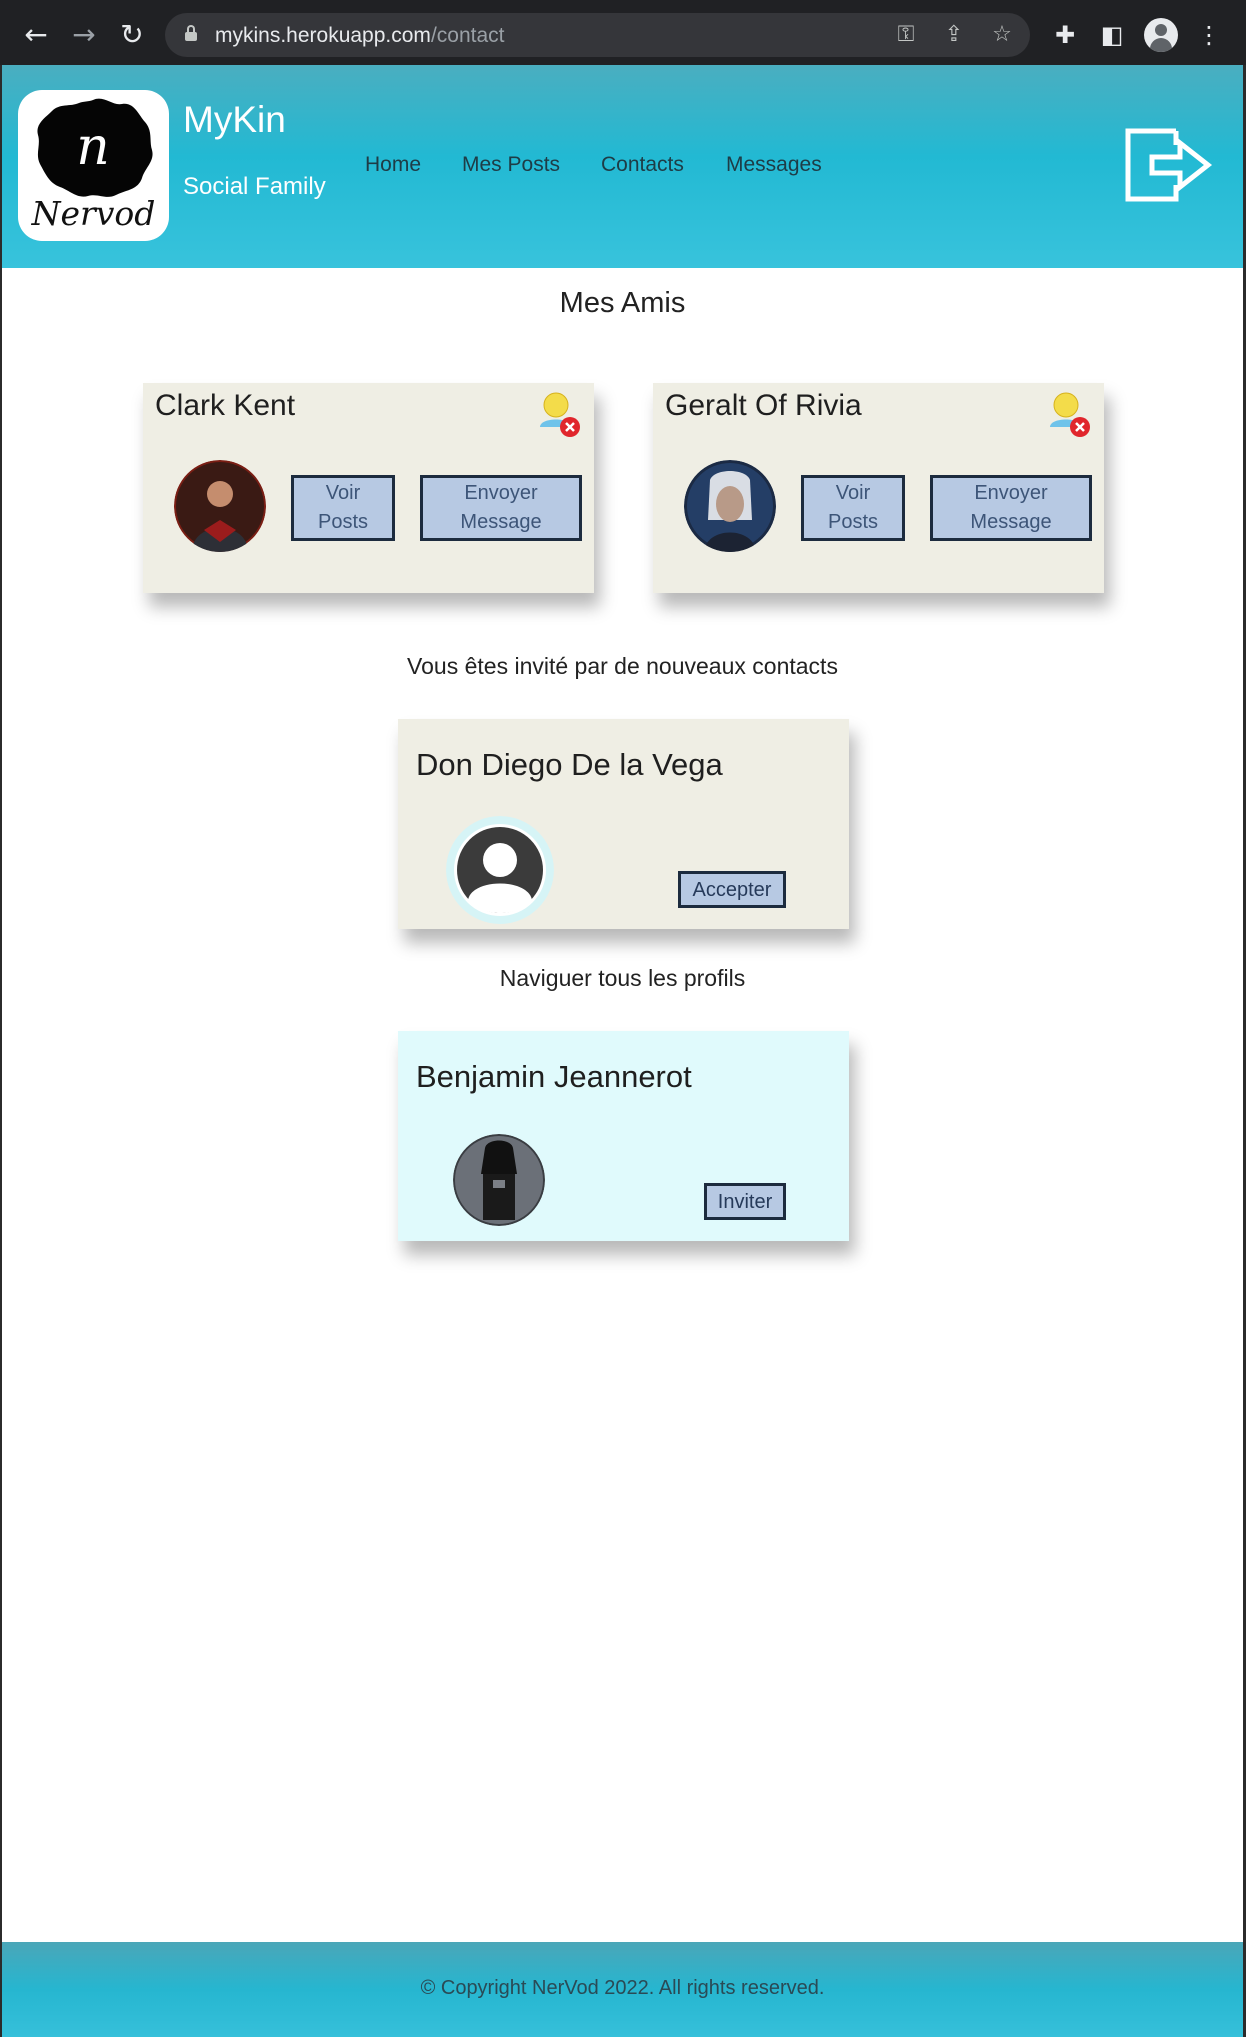 The height and width of the screenshot is (2037, 1246). What do you see at coordinates (622, 303) in the screenshot?
I see `friends-title: Mes Amis` at bounding box center [622, 303].